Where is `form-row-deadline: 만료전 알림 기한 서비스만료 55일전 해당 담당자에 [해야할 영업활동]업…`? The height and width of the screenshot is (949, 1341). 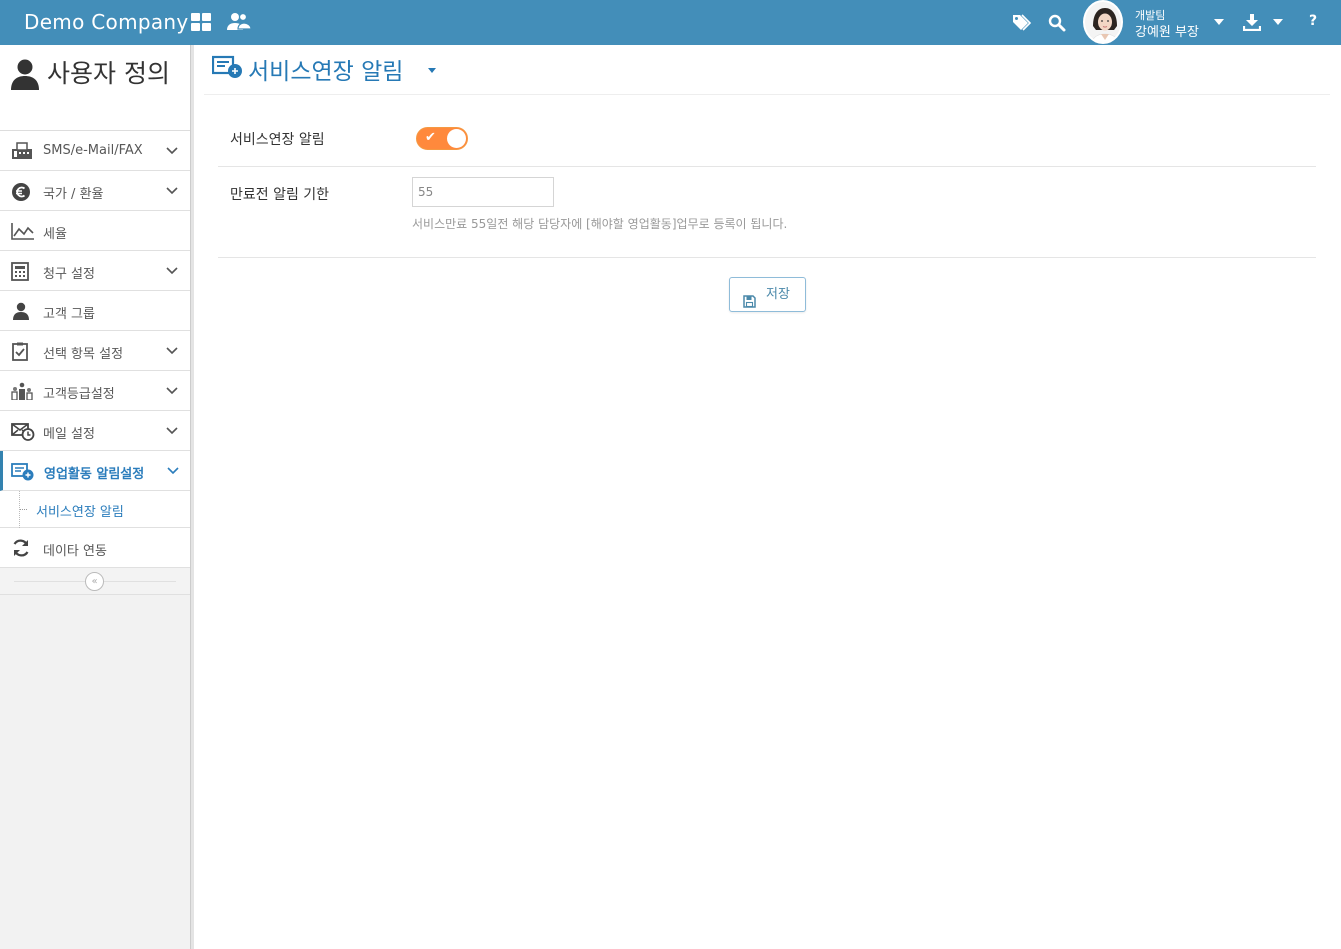
form-row-deadline: 만료전 알림 기한 서비스만료 55일전 해당 담당자에 [해야할 영업활동]업… is located at coordinates (767, 212).